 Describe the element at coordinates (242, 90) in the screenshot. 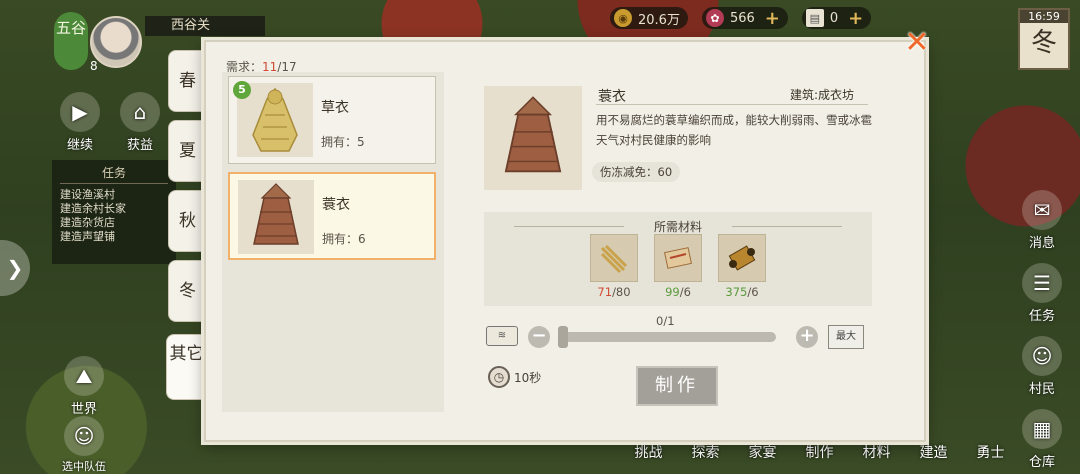

I see `quantity-badge: 5` at that location.